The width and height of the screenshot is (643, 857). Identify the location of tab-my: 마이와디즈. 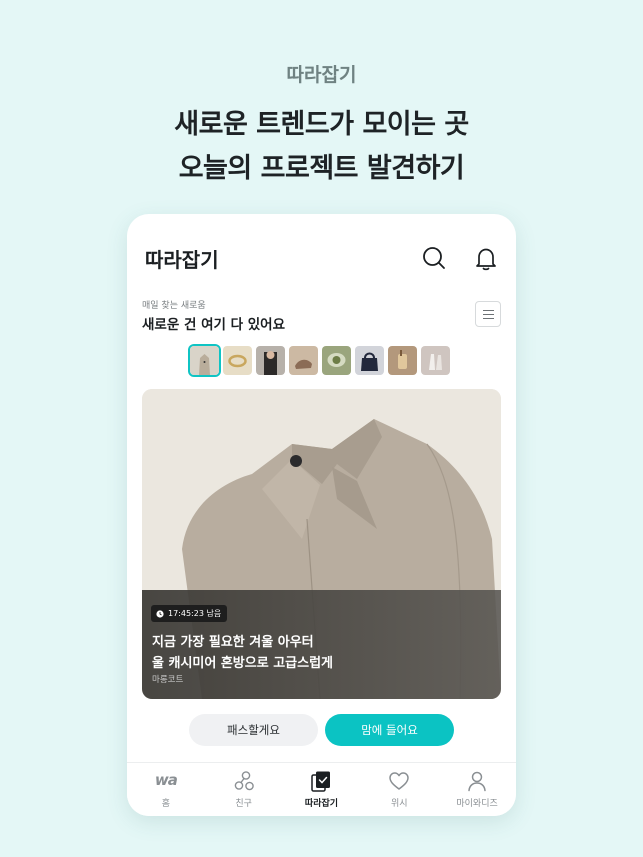
(477, 789).